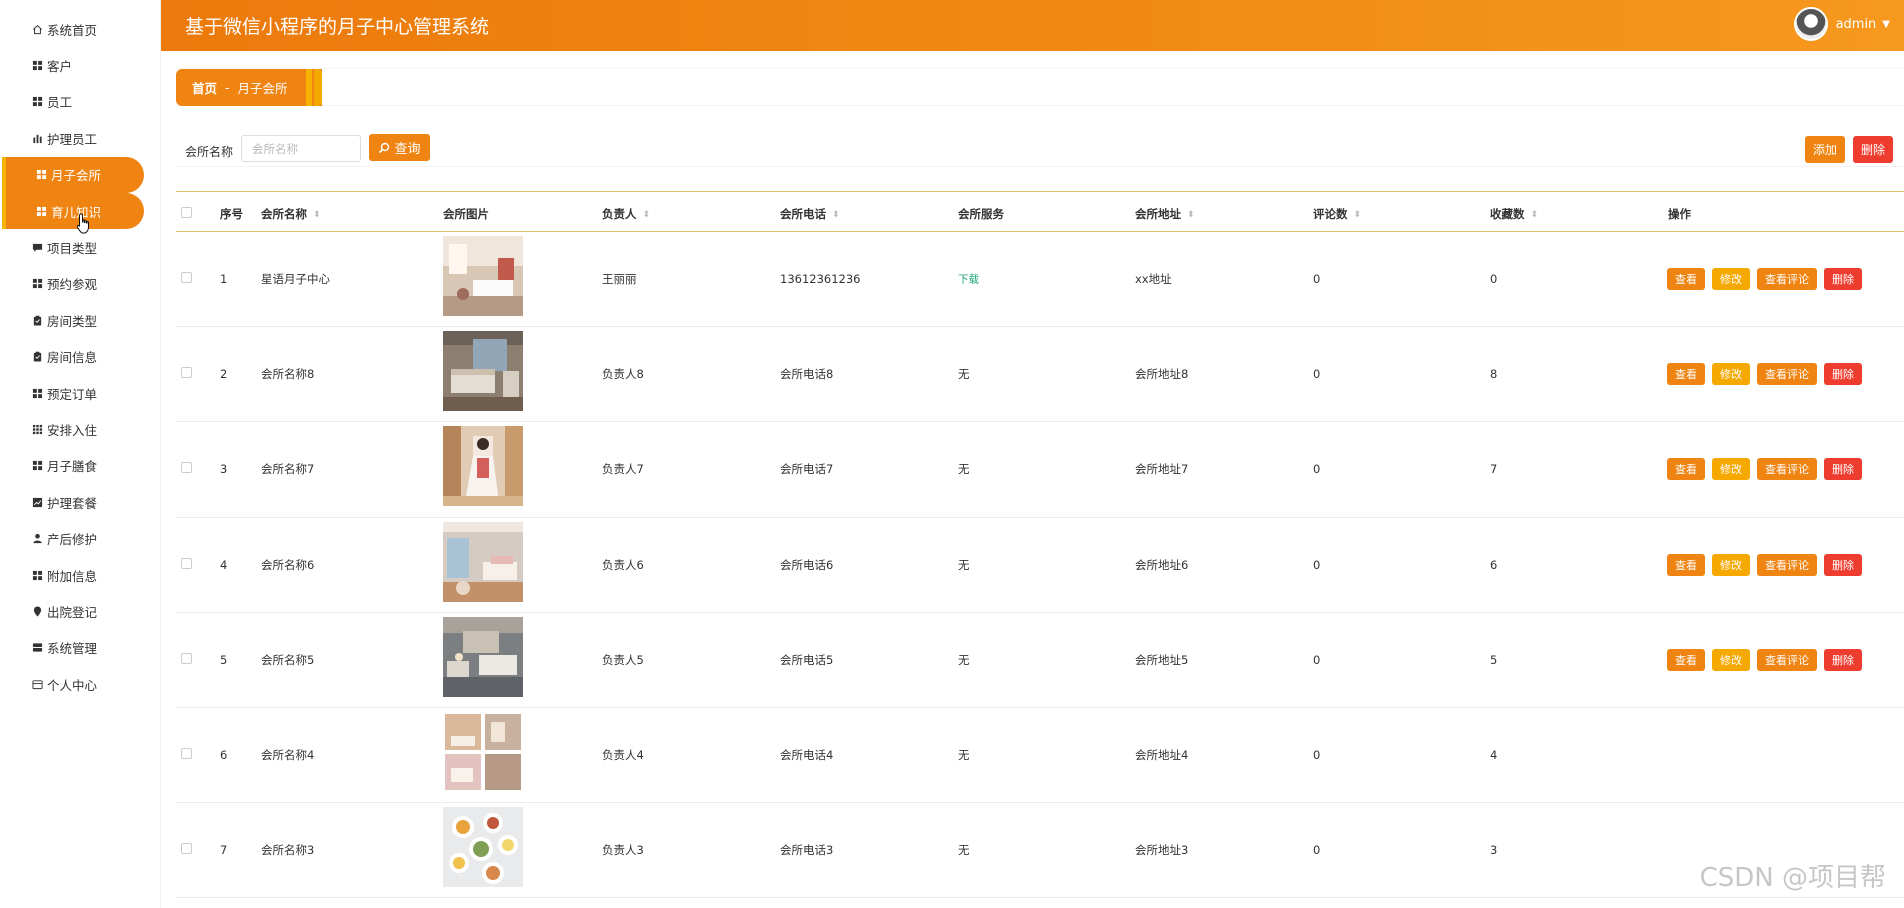 The height and width of the screenshot is (908, 1904). Describe the element at coordinates (288, 755) in the screenshot. I see `cell-name: 会所名称4` at that location.